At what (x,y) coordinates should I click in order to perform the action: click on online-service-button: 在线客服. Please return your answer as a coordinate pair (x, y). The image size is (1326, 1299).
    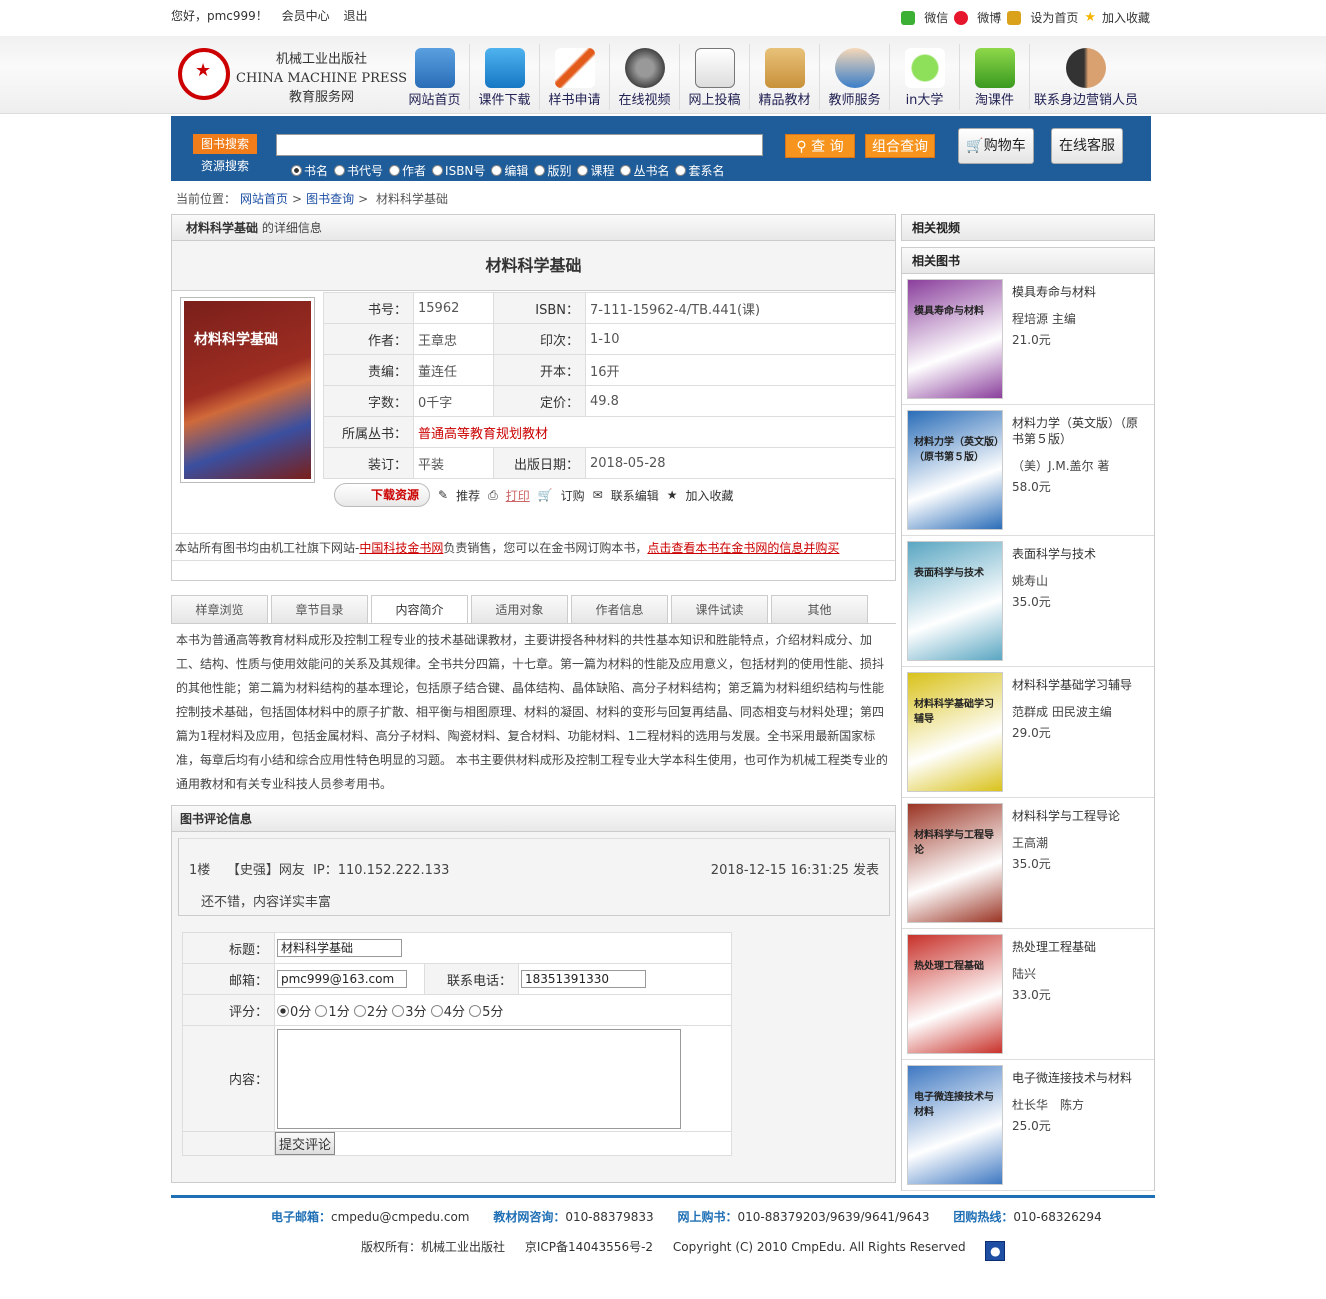
    Looking at the image, I should click on (1087, 146).